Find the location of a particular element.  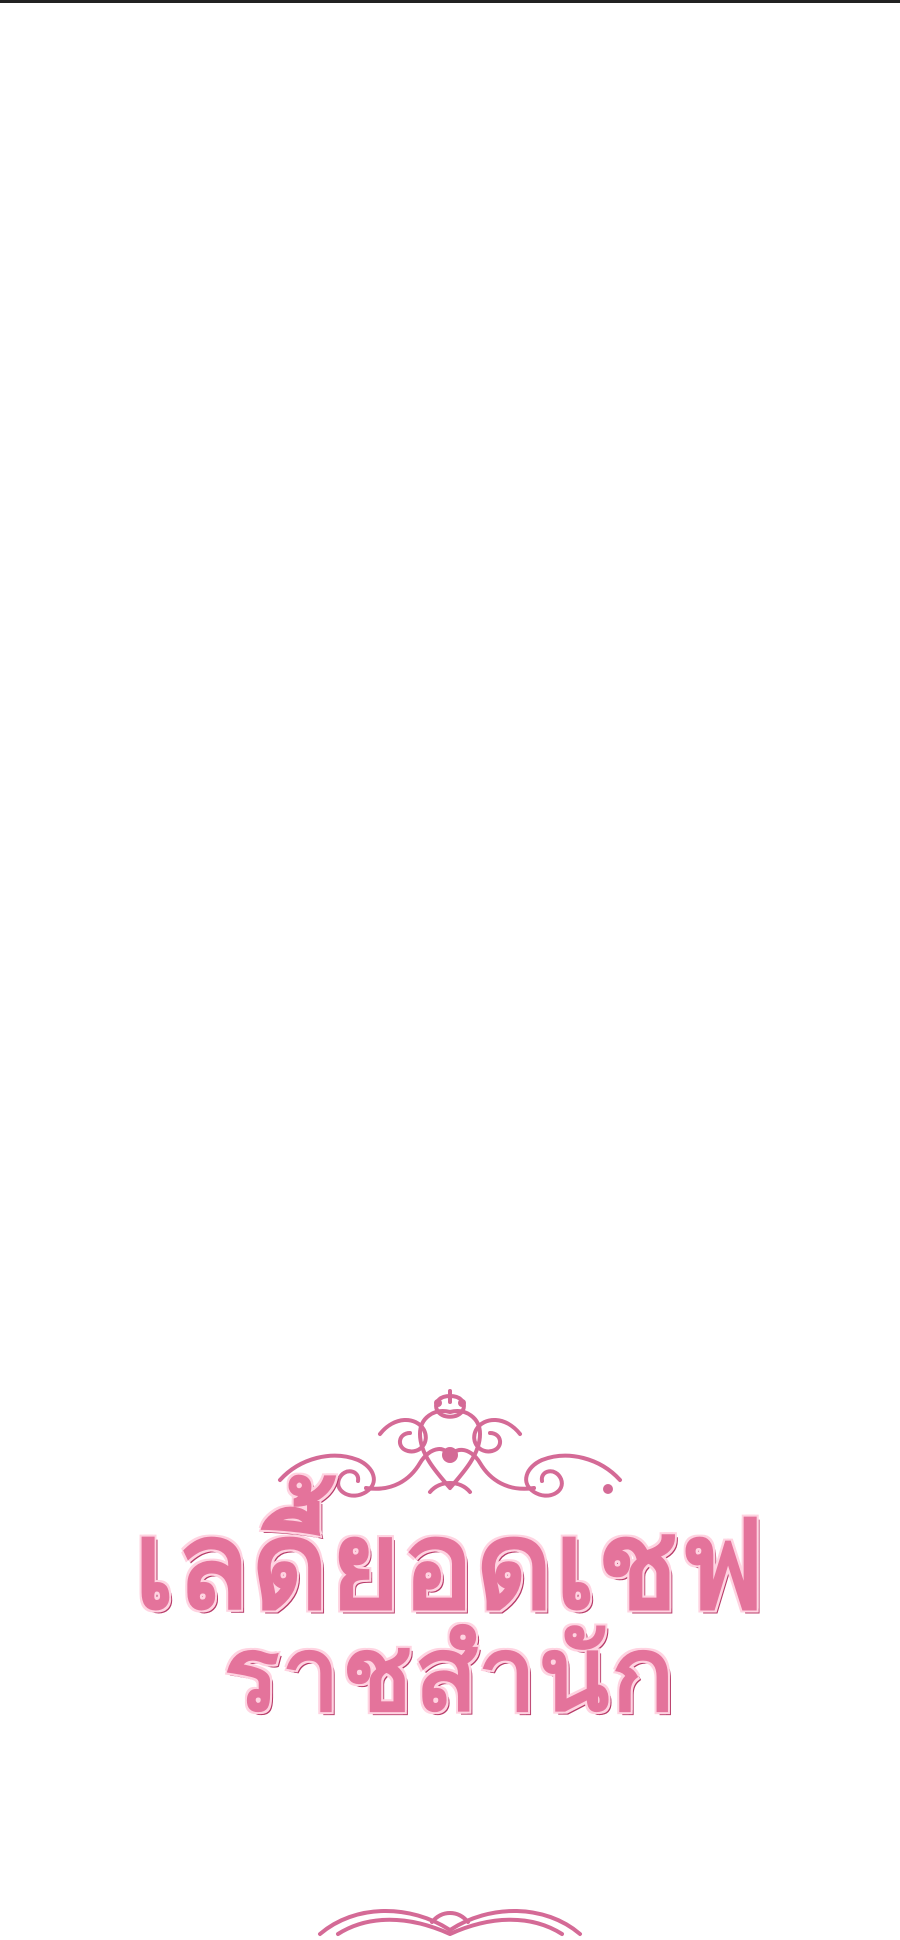

flourish-loop-ornament-icon is located at coordinates (450, 1922).